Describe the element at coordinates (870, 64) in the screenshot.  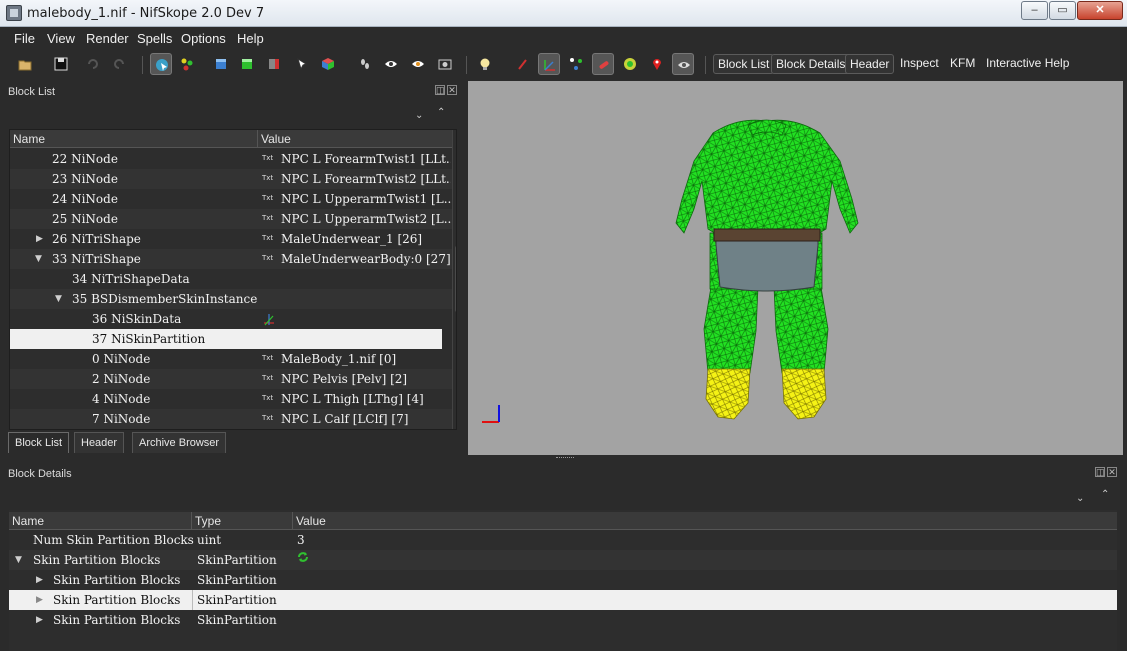
I see `header-toolbar-button: Header` at that location.